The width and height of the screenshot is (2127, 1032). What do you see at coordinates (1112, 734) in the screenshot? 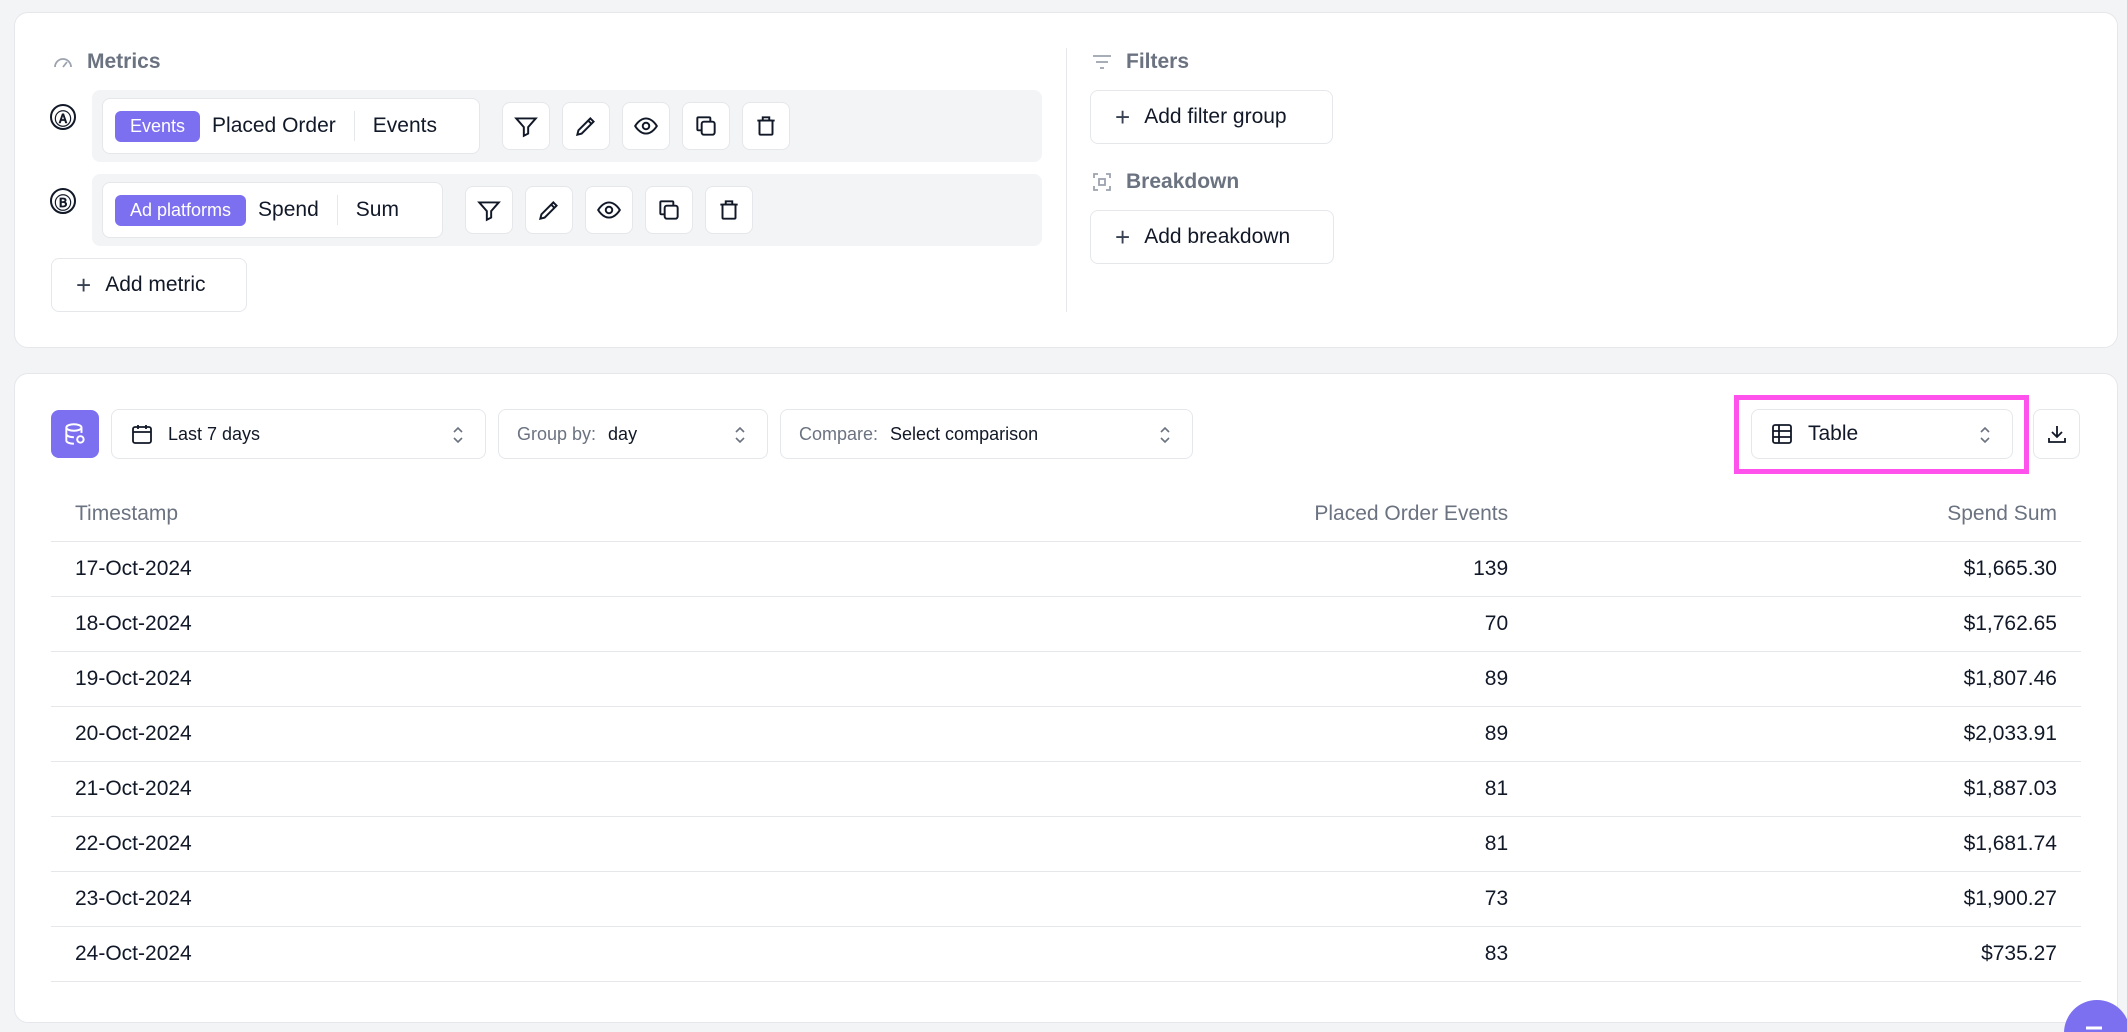
I see `cell-placed-order-events: 89` at bounding box center [1112, 734].